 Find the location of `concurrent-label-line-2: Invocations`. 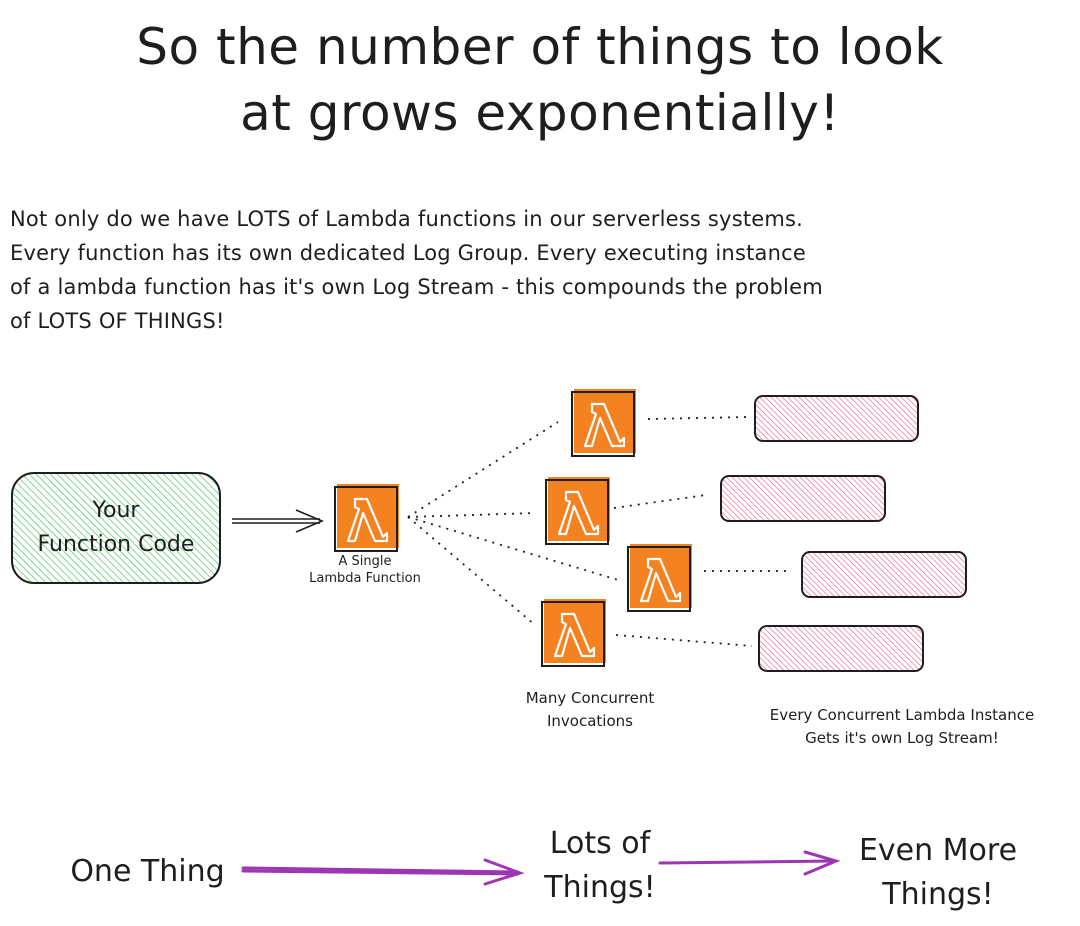

concurrent-label-line-2: Invocations is located at coordinates (590, 721).